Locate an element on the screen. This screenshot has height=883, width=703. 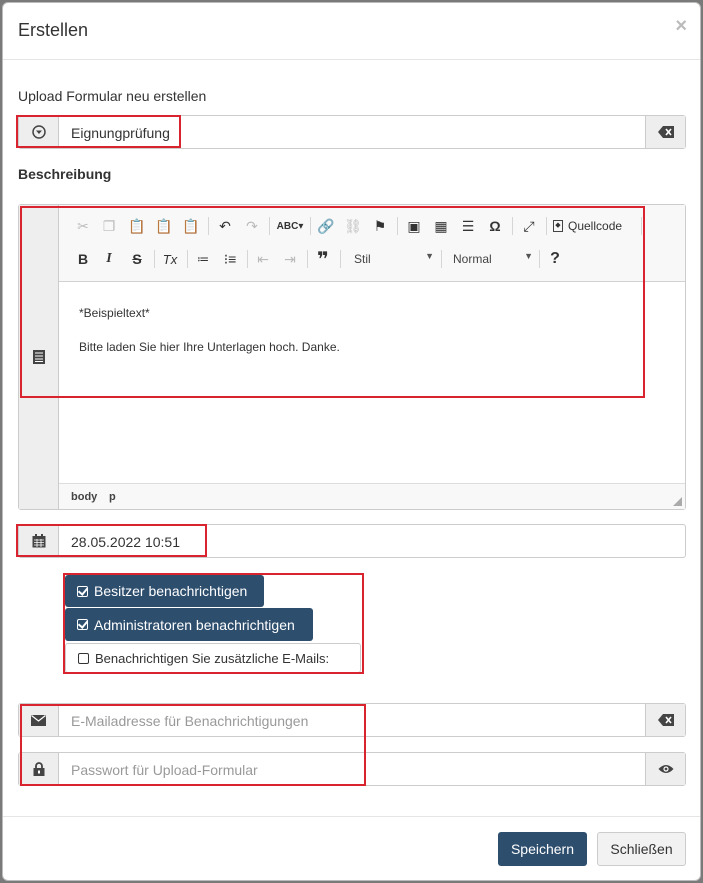
paste-icon: 📋 is located at coordinates (137, 226).